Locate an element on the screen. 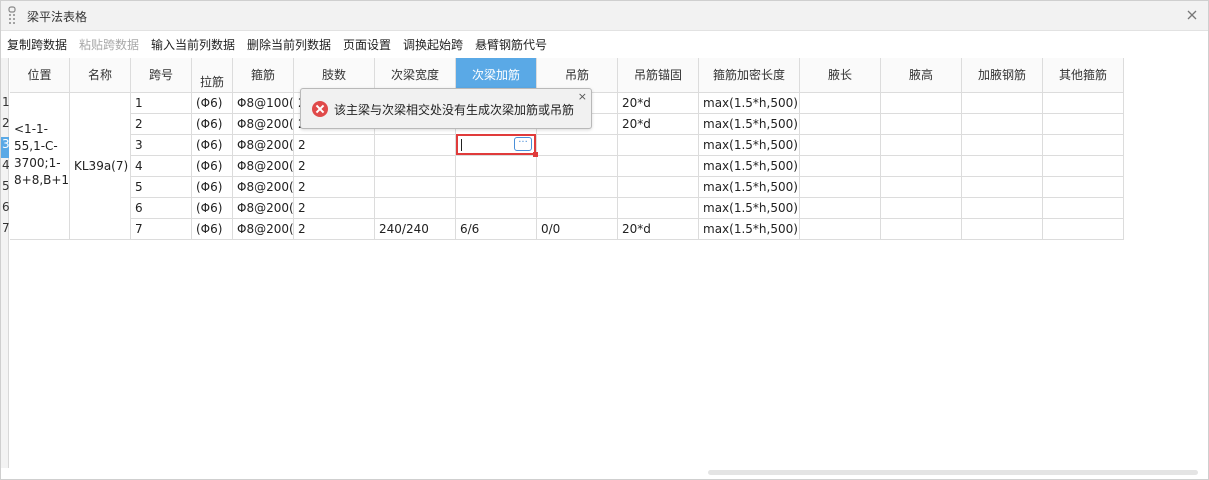 The image size is (1209, 480). row-header: 2 is located at coordinates (5, 126).